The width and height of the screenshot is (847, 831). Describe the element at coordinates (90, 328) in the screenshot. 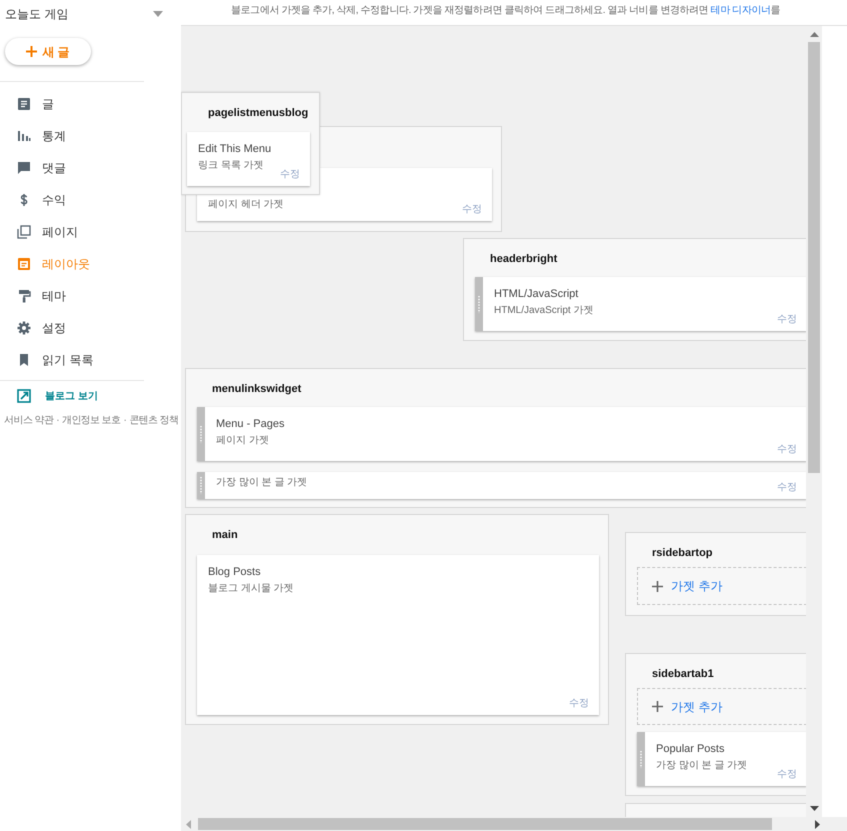

I see `nav-item: 설정` at that location.